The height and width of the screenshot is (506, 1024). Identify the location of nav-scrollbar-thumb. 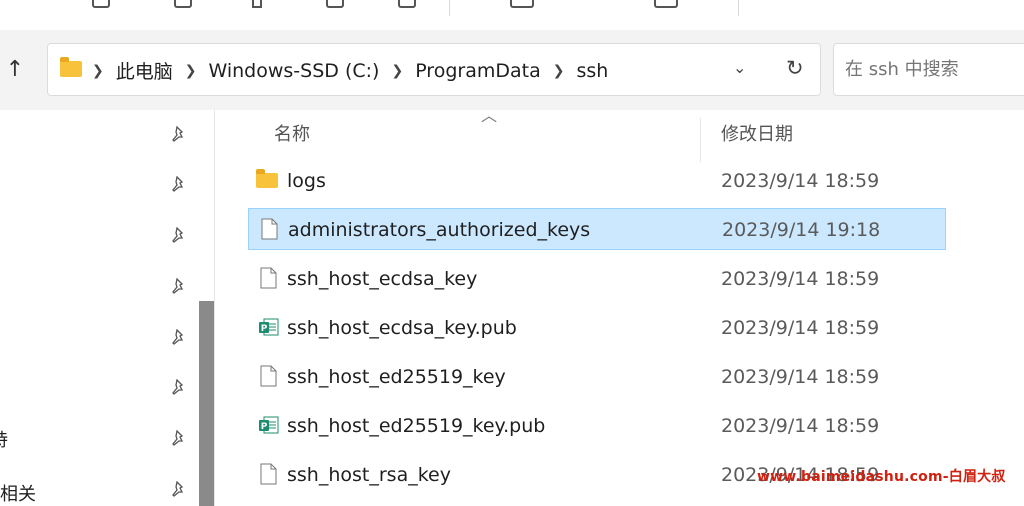
(206, 403).